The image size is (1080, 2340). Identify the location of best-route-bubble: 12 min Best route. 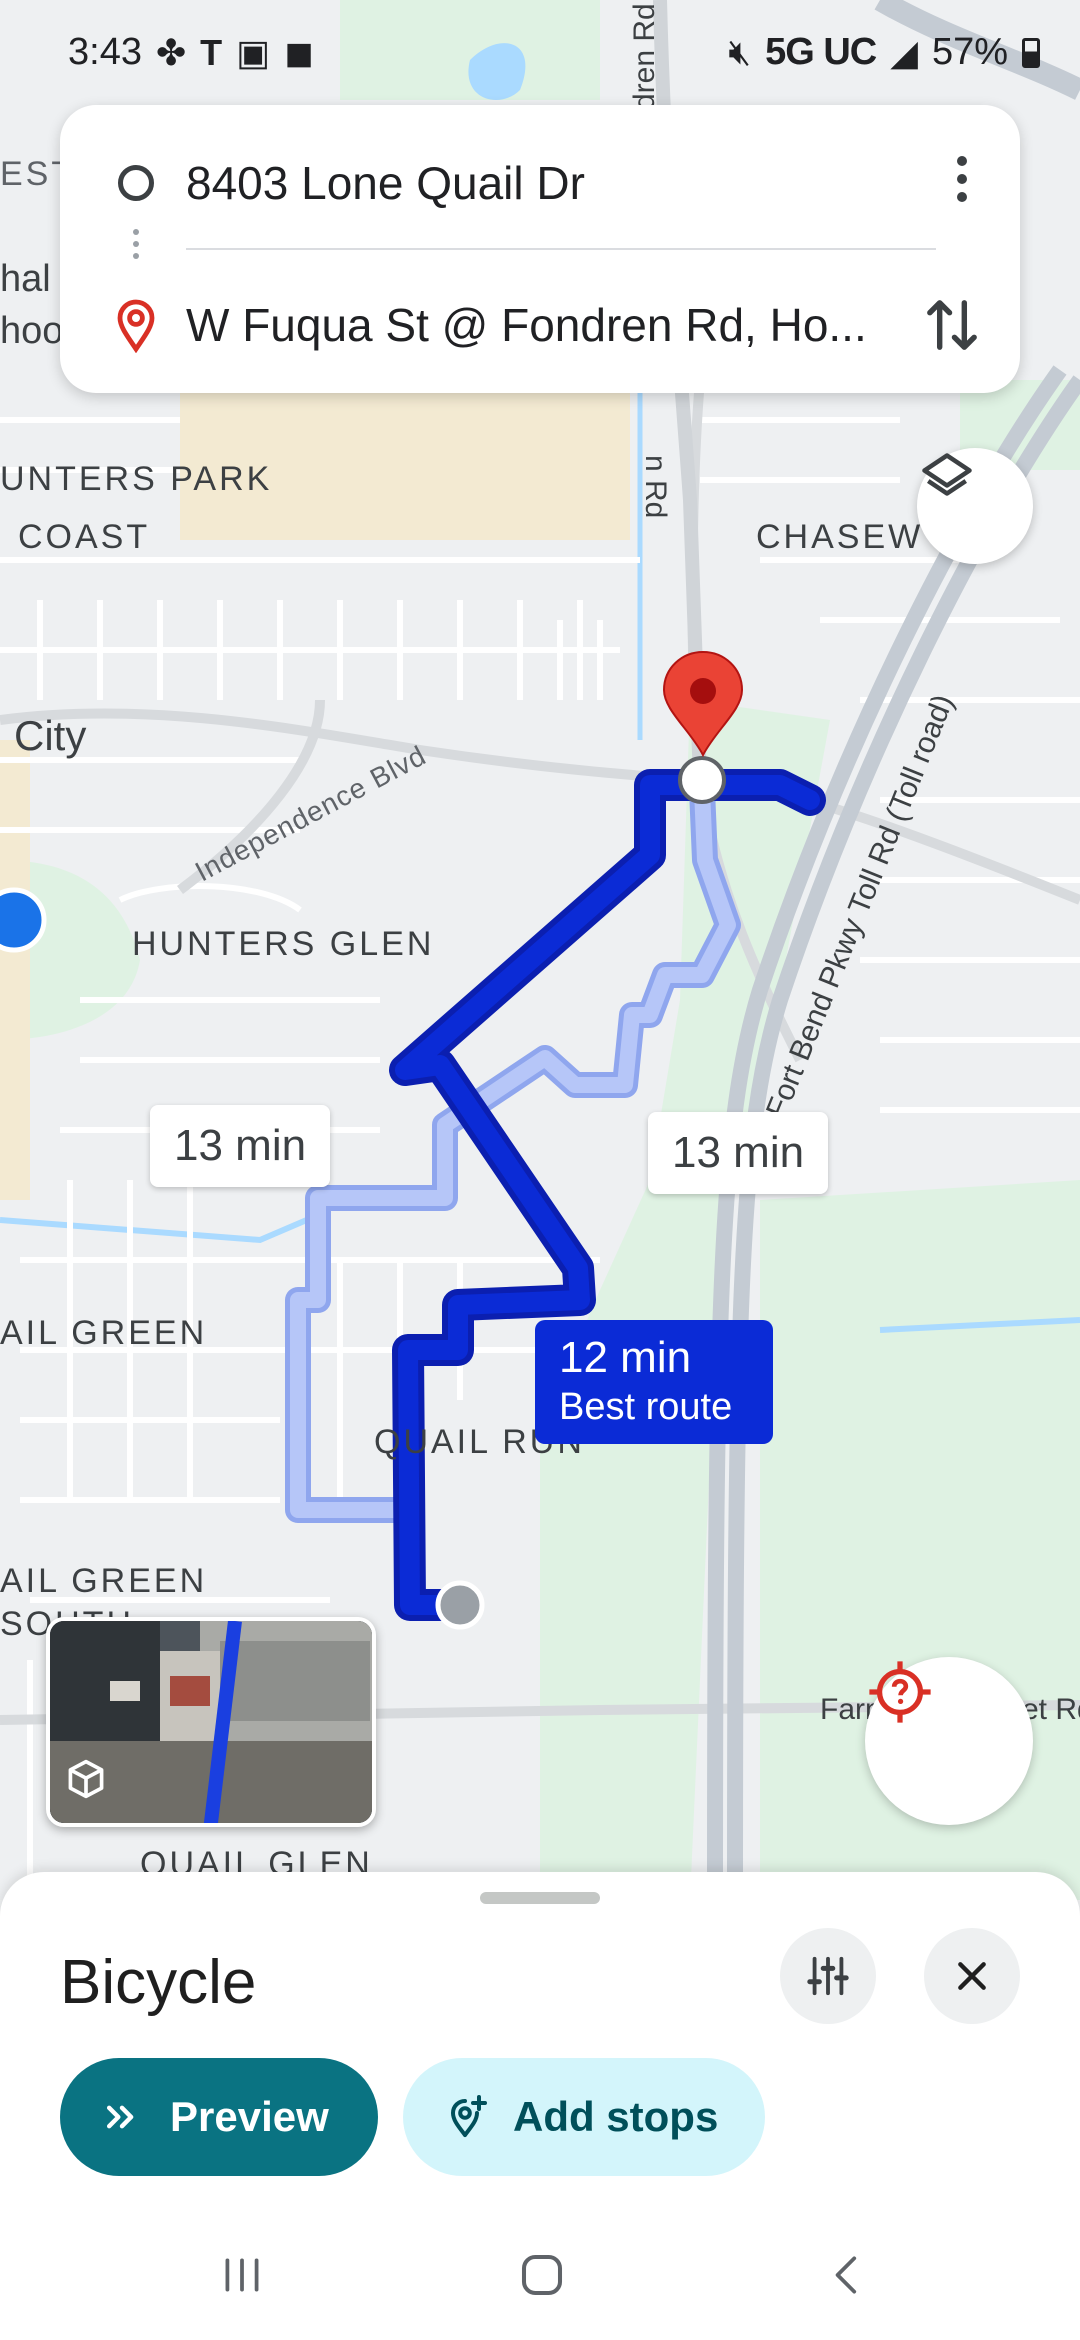
(654, 1382).